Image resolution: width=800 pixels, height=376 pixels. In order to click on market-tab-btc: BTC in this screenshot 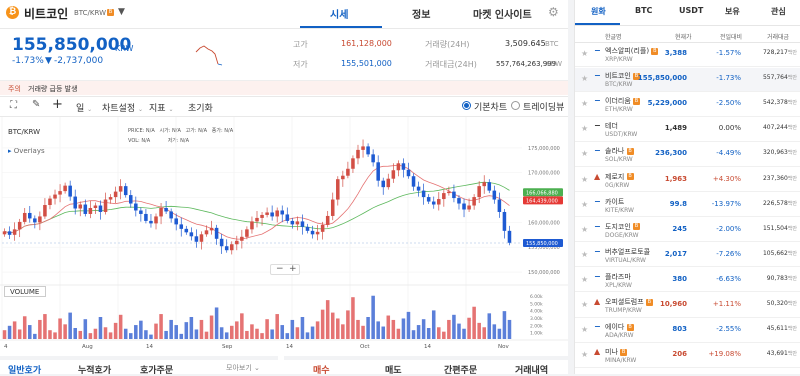, I will do `click(643, 10)`.